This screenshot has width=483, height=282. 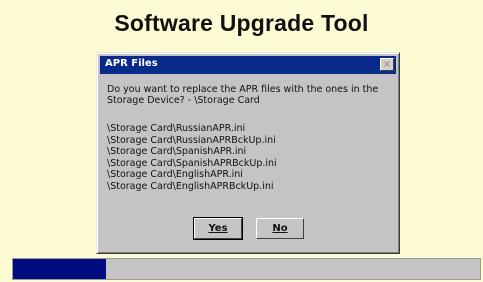 I want to click on file-item: \Storage Card\RussianAPR.ini, so click(x=176, y=128).